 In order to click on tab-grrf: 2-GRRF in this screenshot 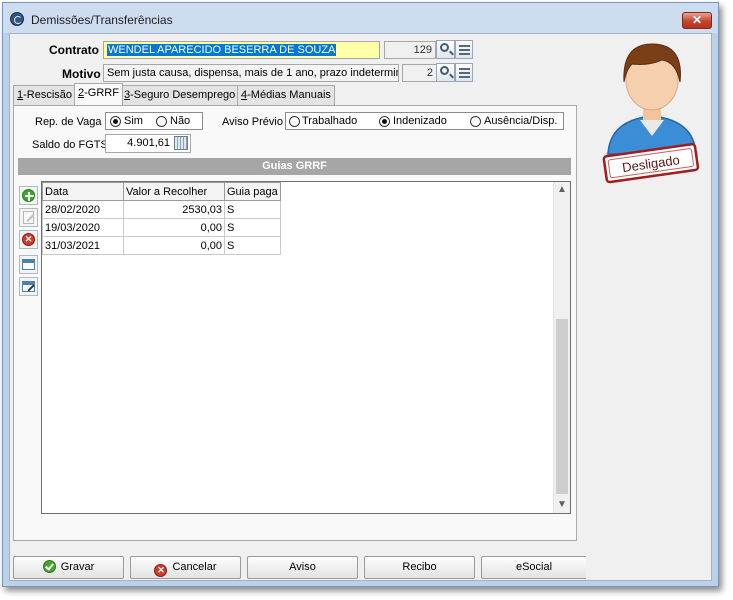, I will do `click(98, 94)`.